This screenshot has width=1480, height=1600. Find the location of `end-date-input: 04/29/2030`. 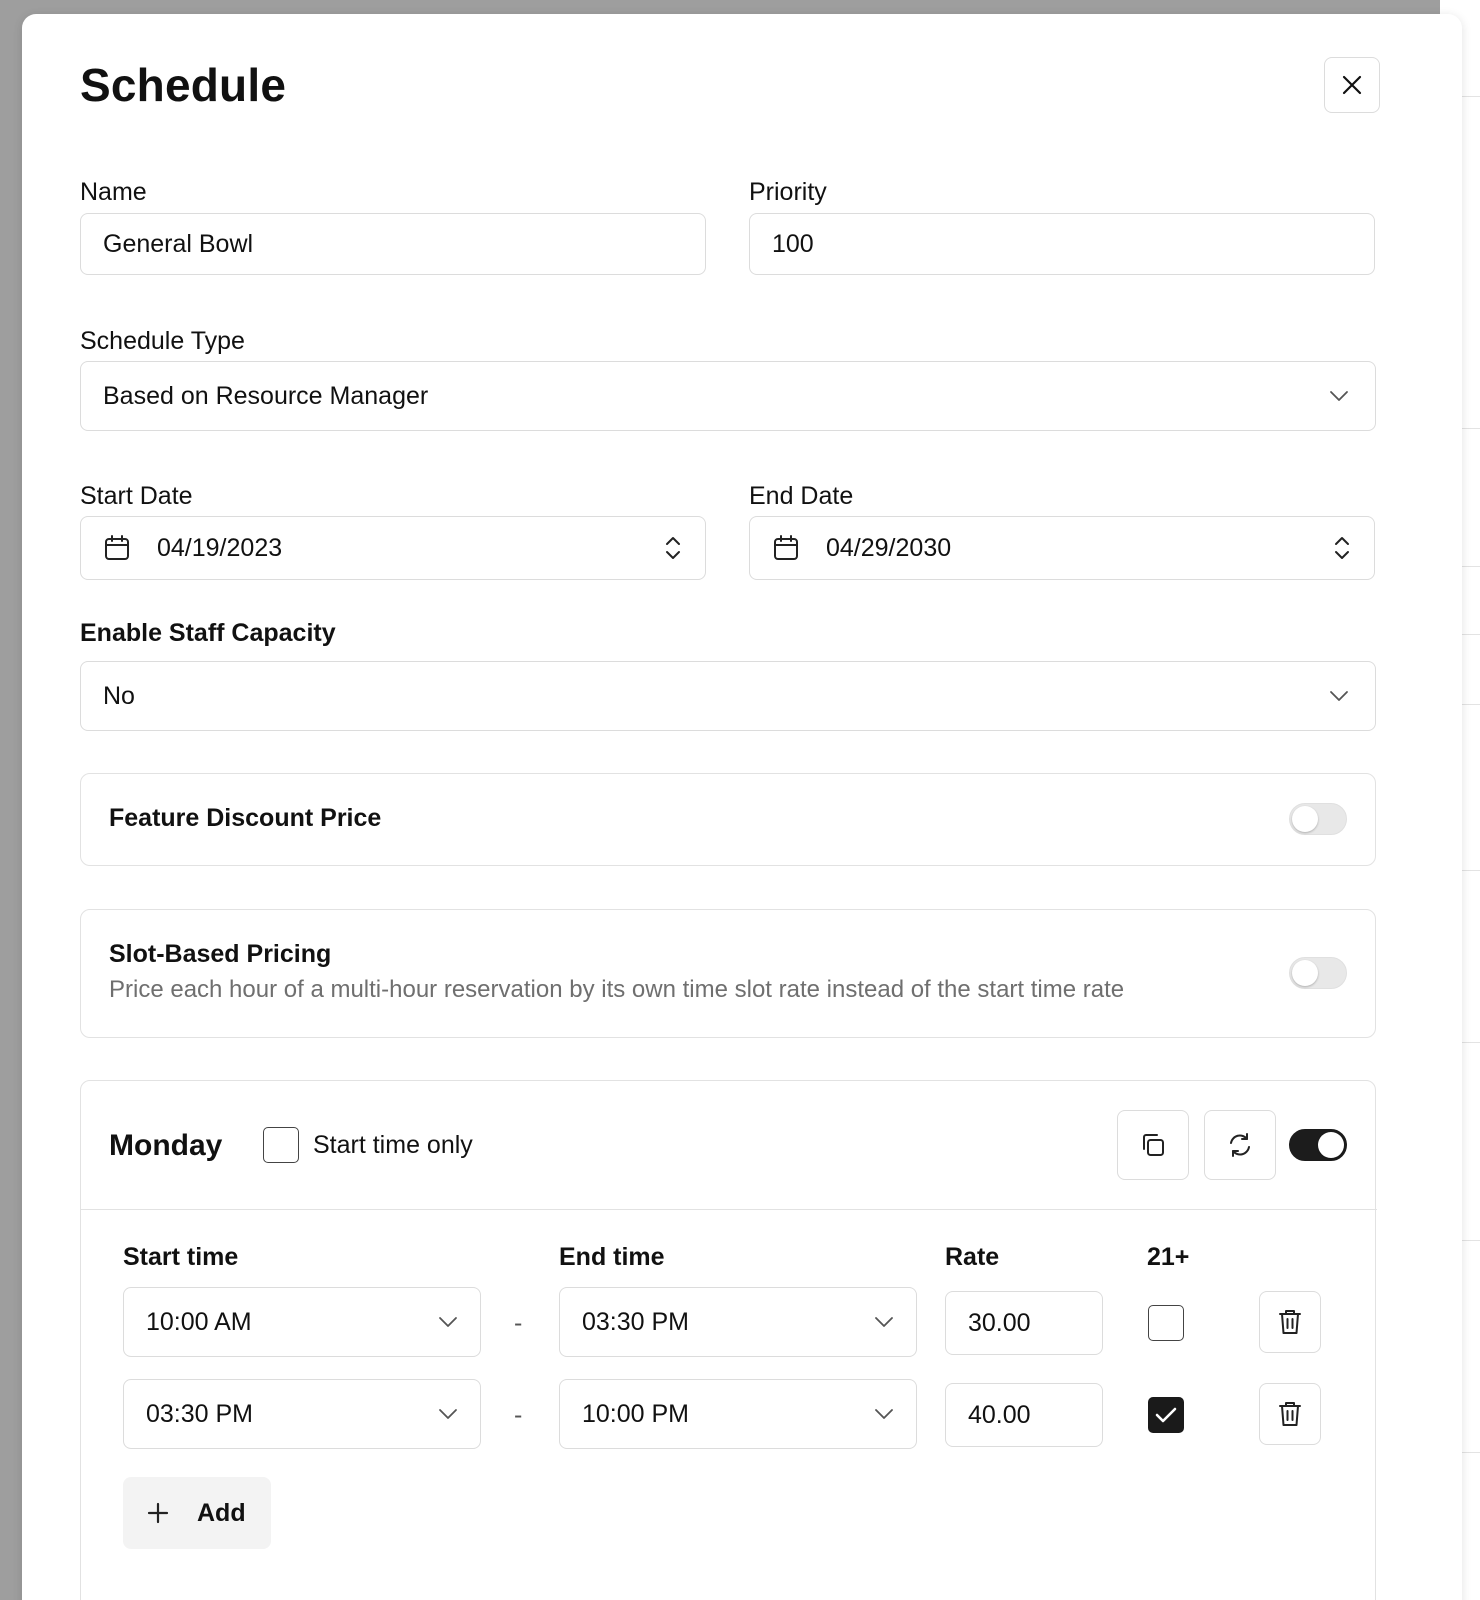

end-date-input: 04/29/2030 is located at coordinates (1062, 548).